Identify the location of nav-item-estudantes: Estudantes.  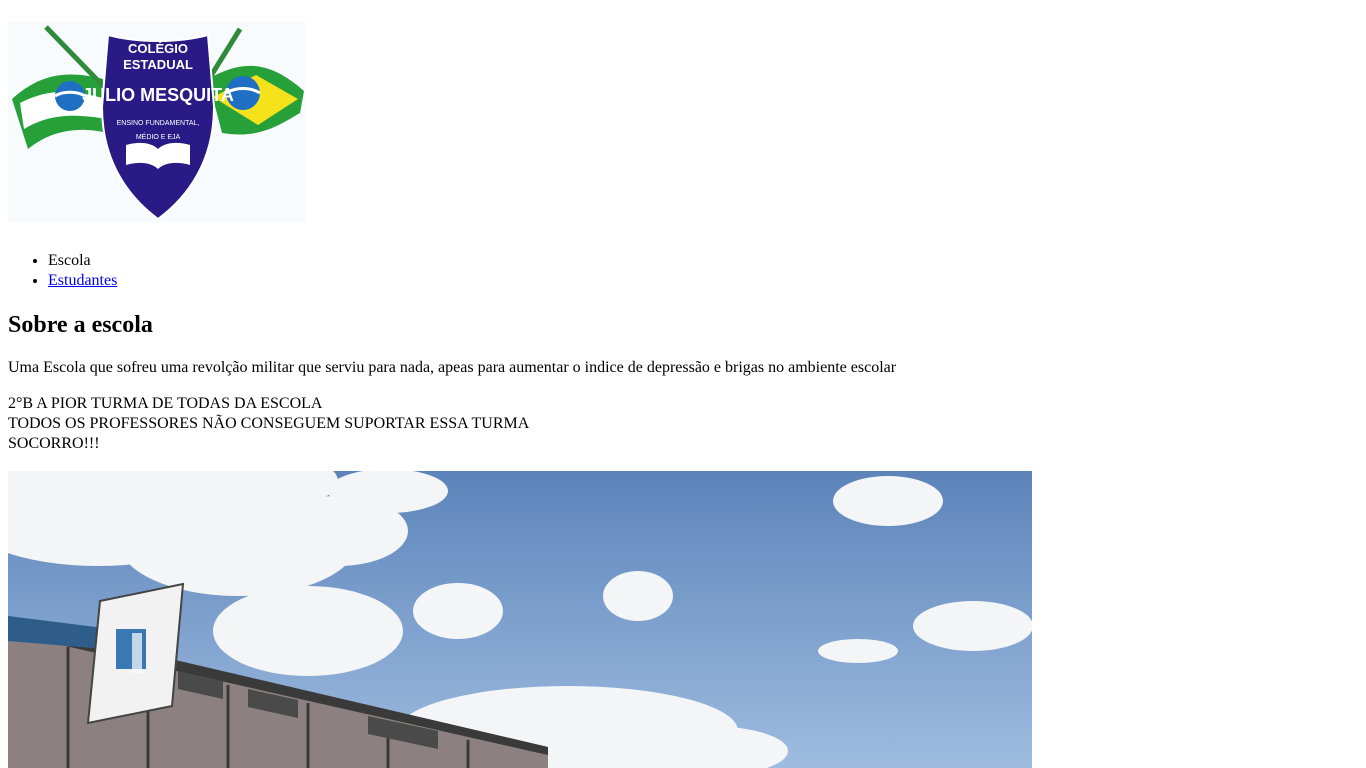
(82, 281).